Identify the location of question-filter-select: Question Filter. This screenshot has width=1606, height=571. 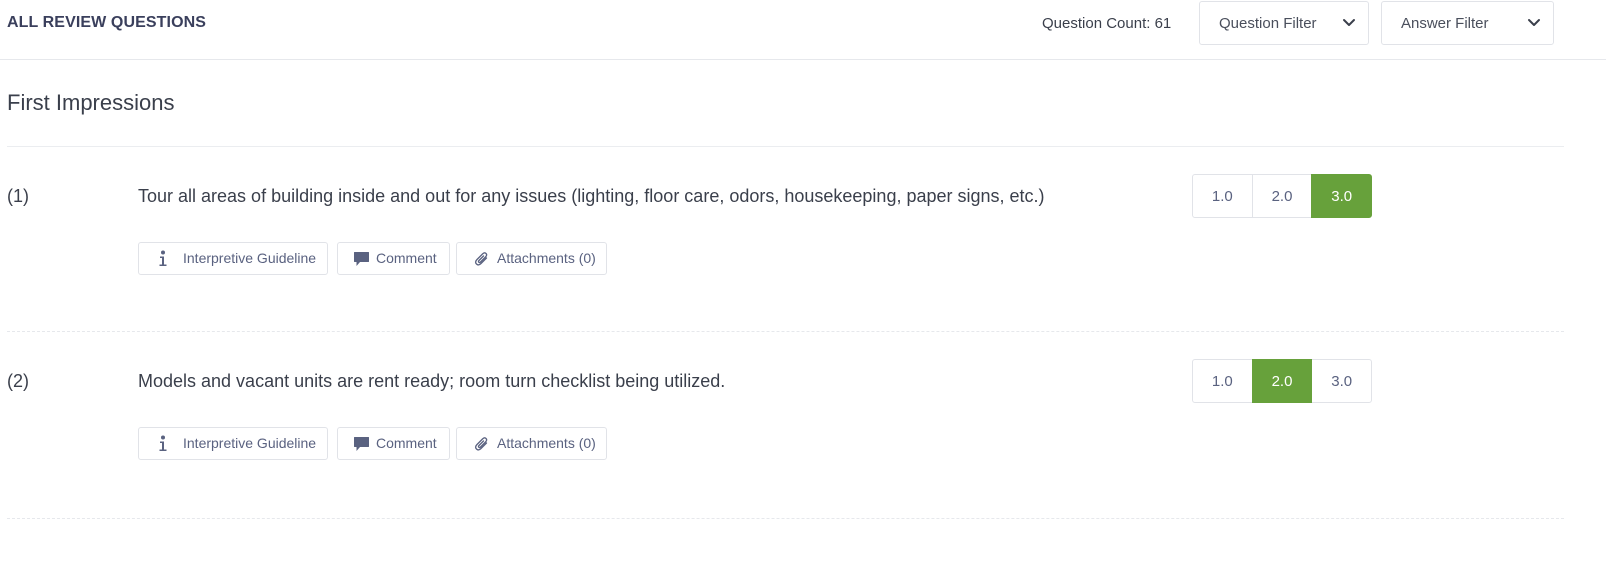
(1284, 23).